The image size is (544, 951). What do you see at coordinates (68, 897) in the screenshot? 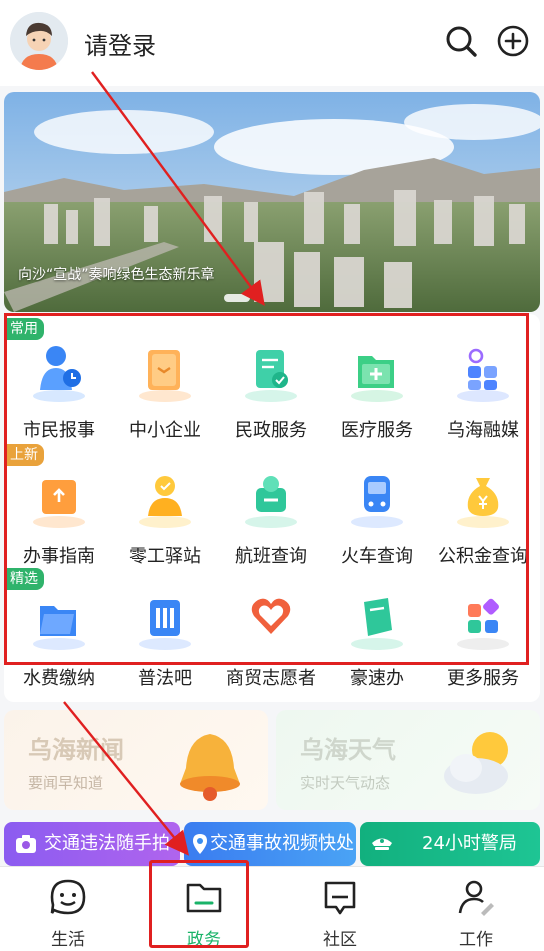
I see `smile-chat-icon` at bounding box center [68, 897].